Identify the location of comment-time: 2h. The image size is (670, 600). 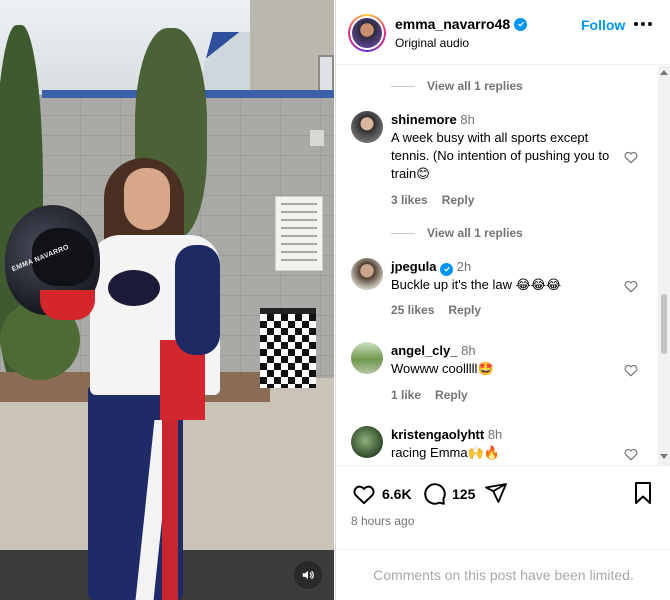
(464, 266).